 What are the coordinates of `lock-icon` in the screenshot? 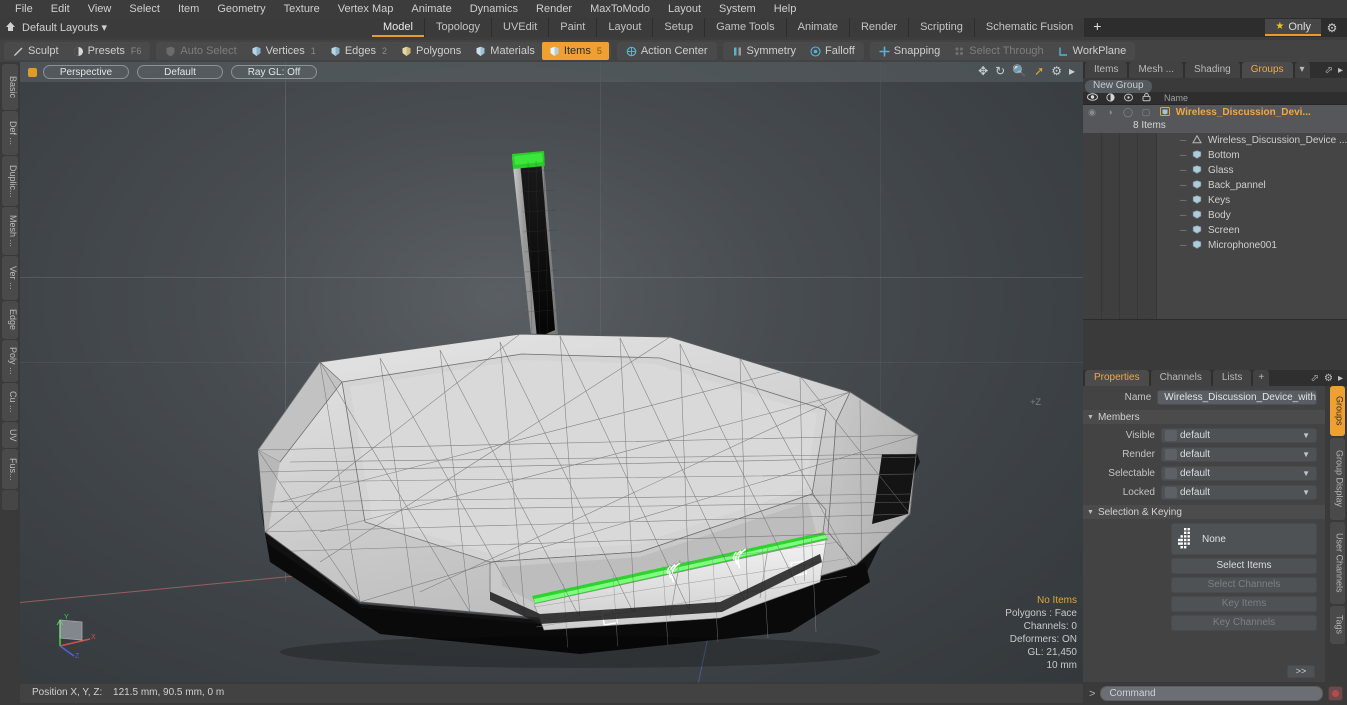 It's located at (1146, 98).